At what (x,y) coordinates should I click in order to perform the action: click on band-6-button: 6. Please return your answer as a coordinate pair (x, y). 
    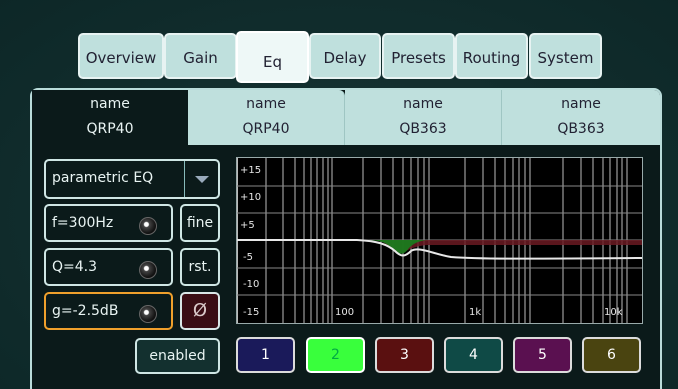
    Looking at the image, I should click on (611, 355).